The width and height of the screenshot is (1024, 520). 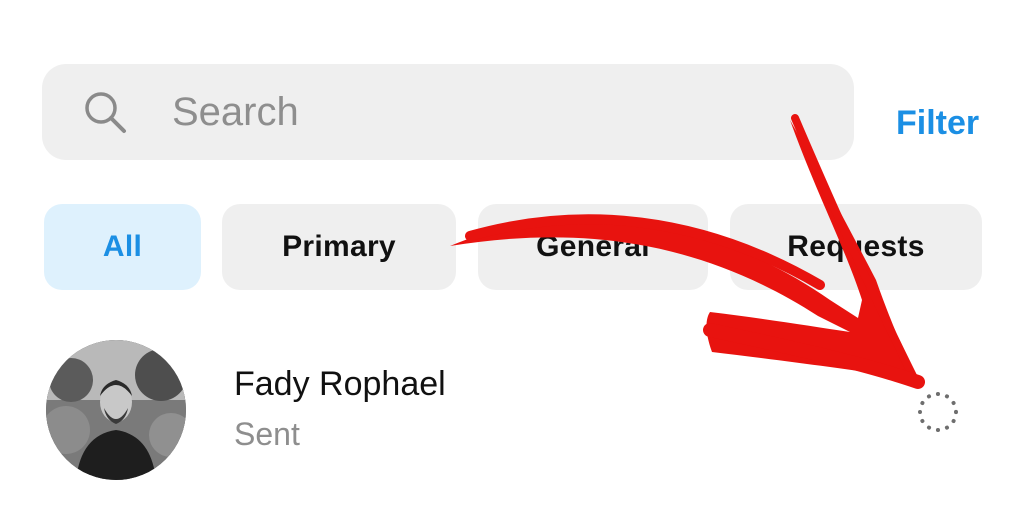 I want to click on avatar, so click(x=116, y=410).